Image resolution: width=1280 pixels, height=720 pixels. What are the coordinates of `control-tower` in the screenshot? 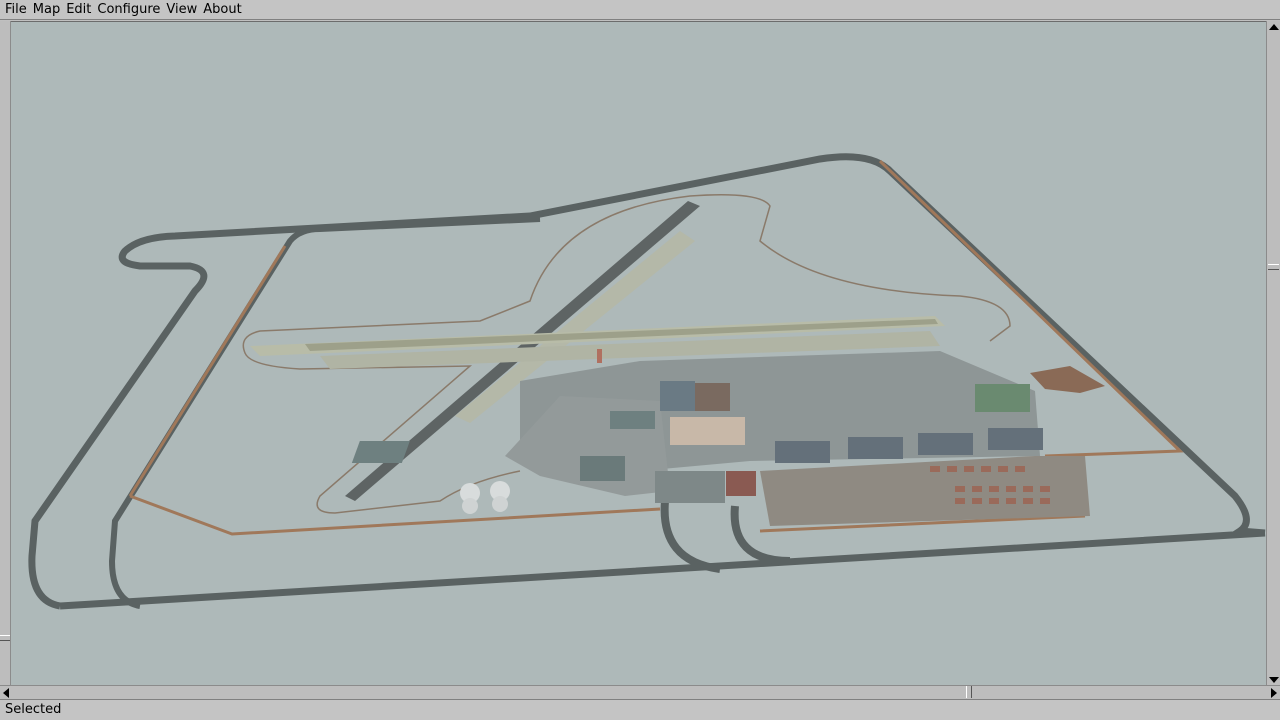 It's located at (599, 356).